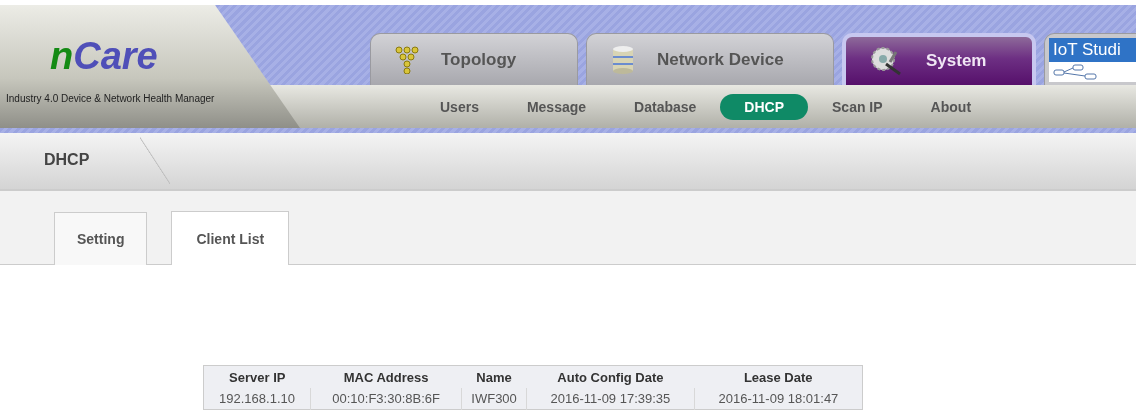 The height and width of the screenshot is (414, 1136). I want to click on column-header: Name, so click(494, 376).